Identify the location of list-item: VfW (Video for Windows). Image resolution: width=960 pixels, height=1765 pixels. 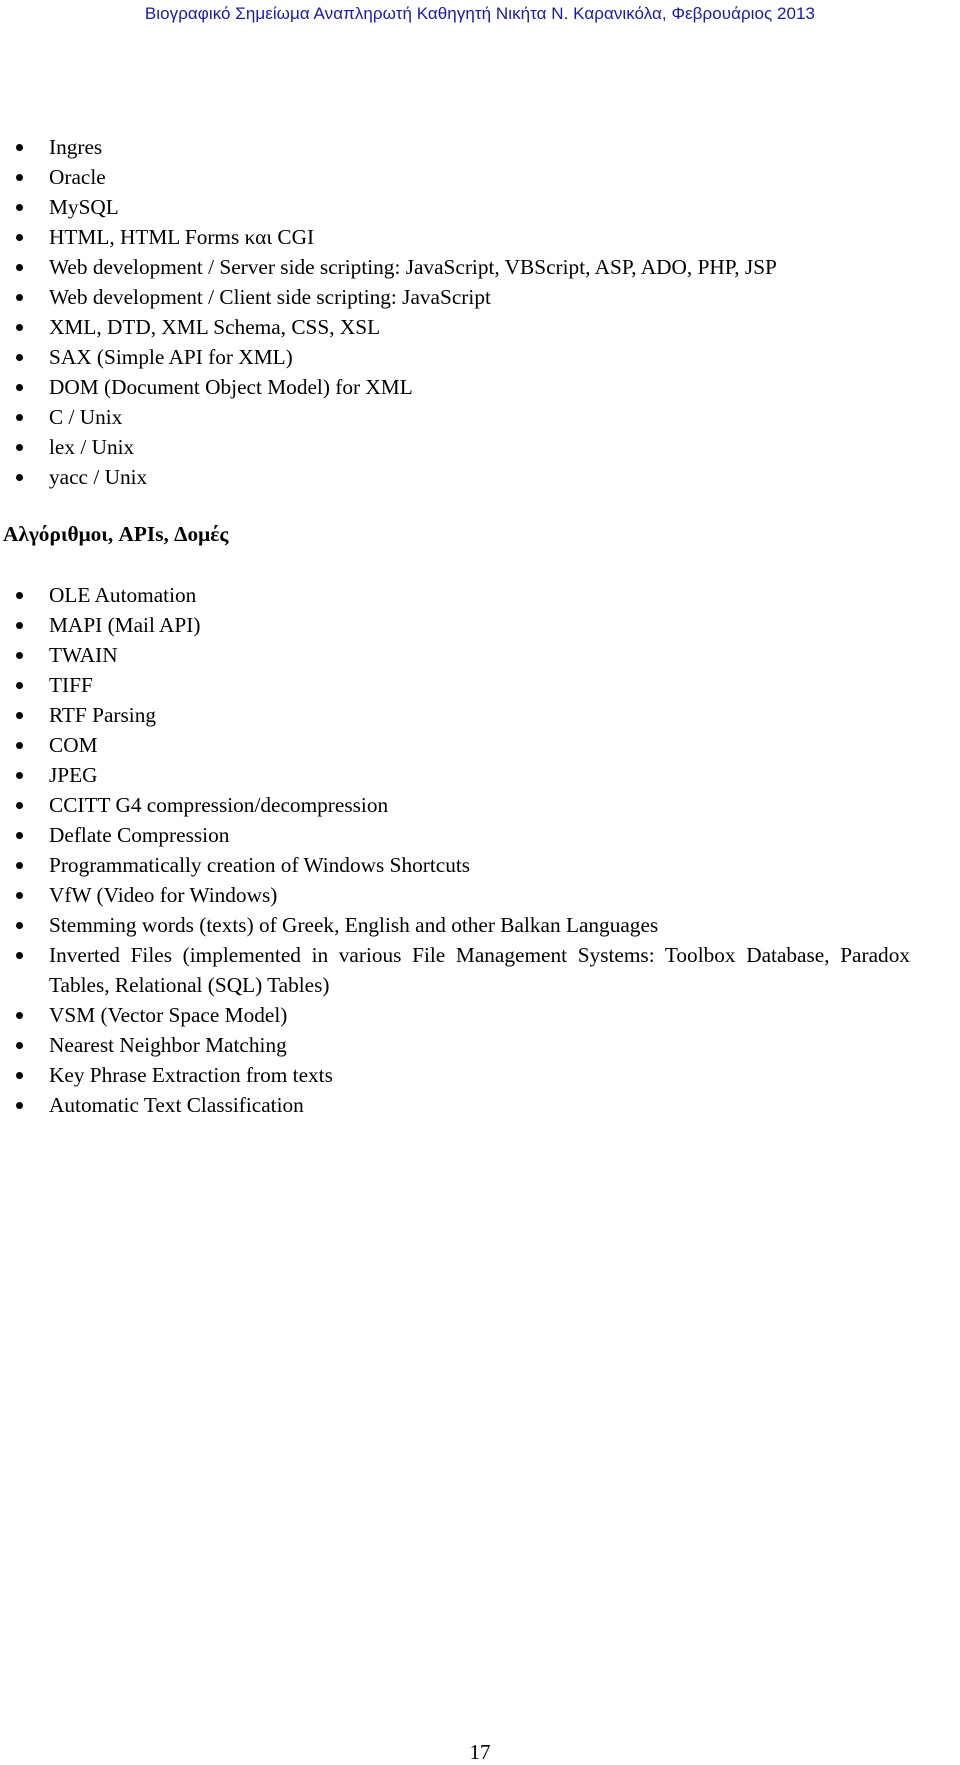
(455, 895).